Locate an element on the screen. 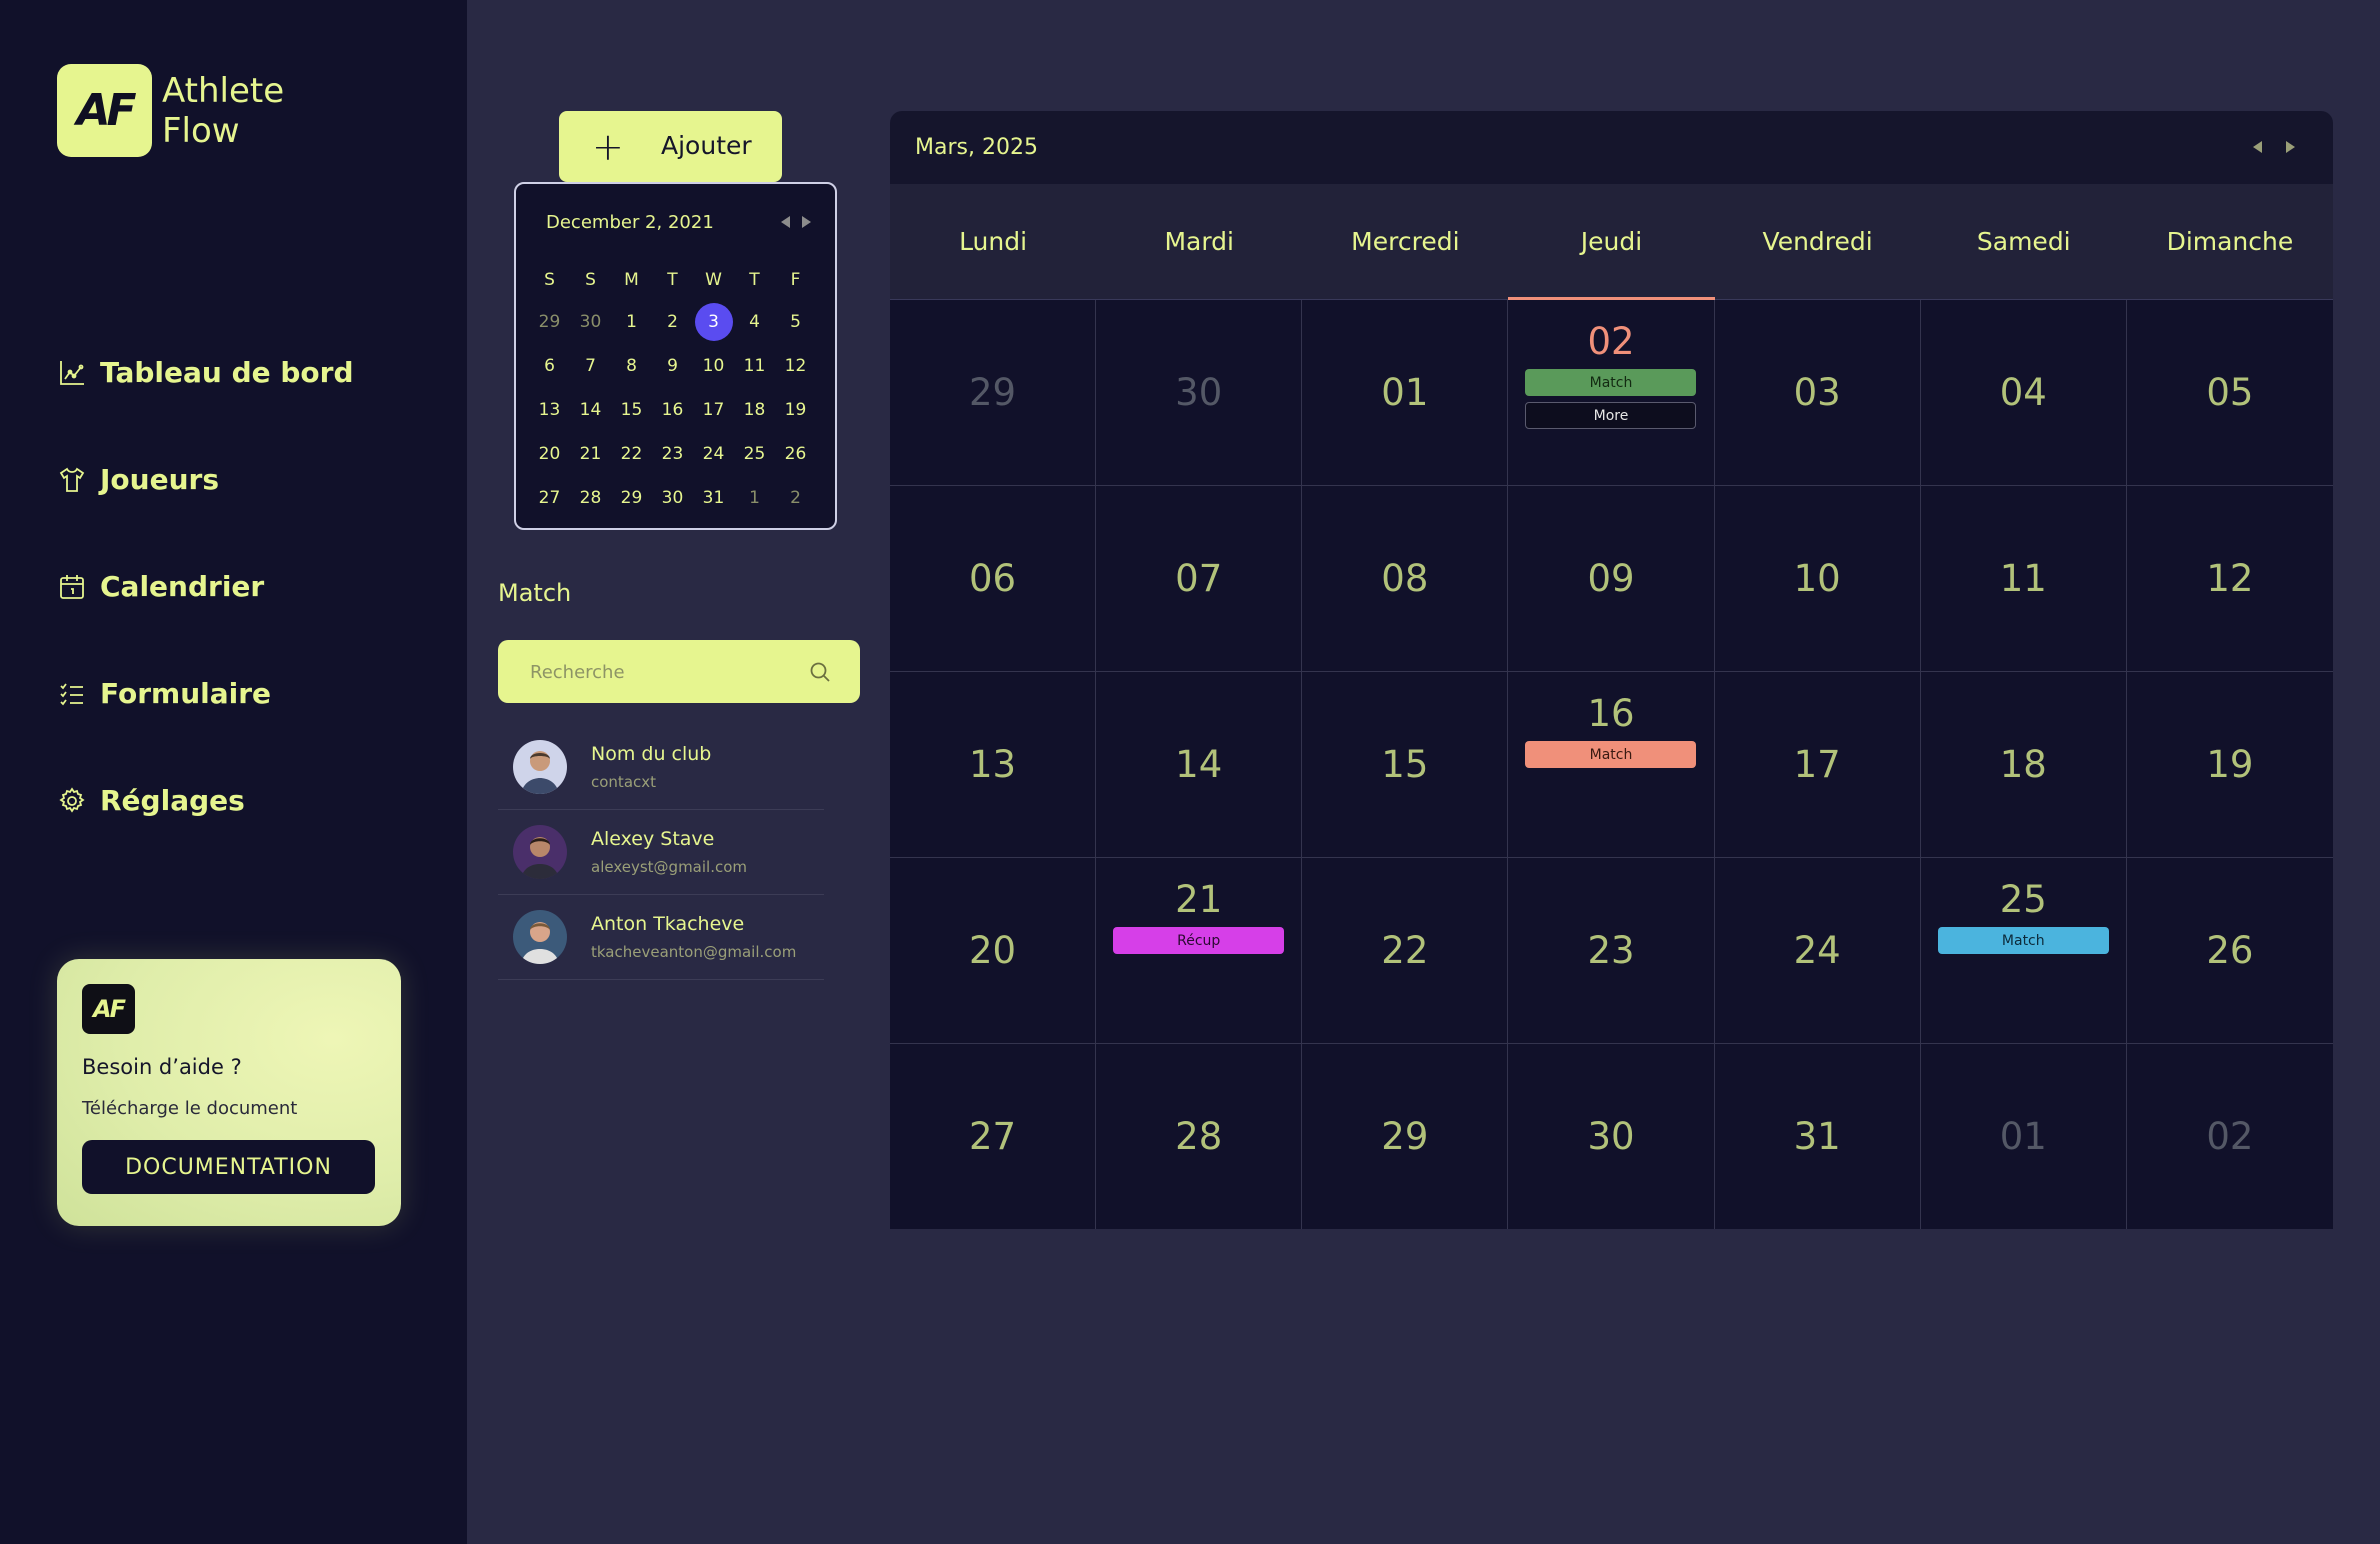 The height and width of the screenshot is (1544, 2380). nav-item-calendar: Calendrier is located at coordinates (206, 586).